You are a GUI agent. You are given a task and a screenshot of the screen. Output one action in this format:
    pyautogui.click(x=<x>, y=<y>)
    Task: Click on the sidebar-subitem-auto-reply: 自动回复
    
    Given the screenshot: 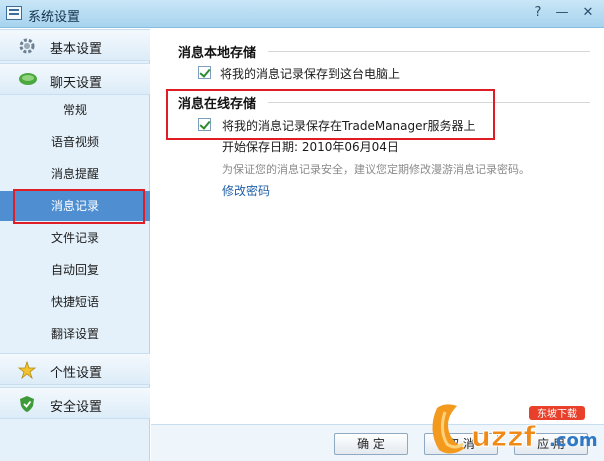 What is the action you would take?
    pyautogui.click(x=75, y=270)
    